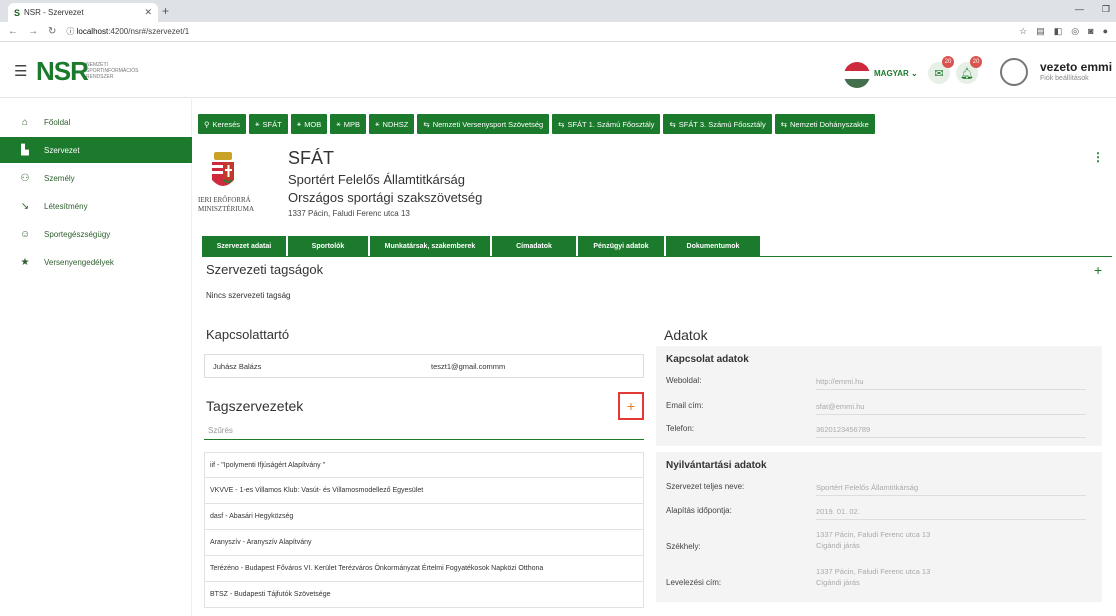  Describe the element at coordinates (1058, 31) in the screenshot. I see `extension-icon: ◧` at that location.